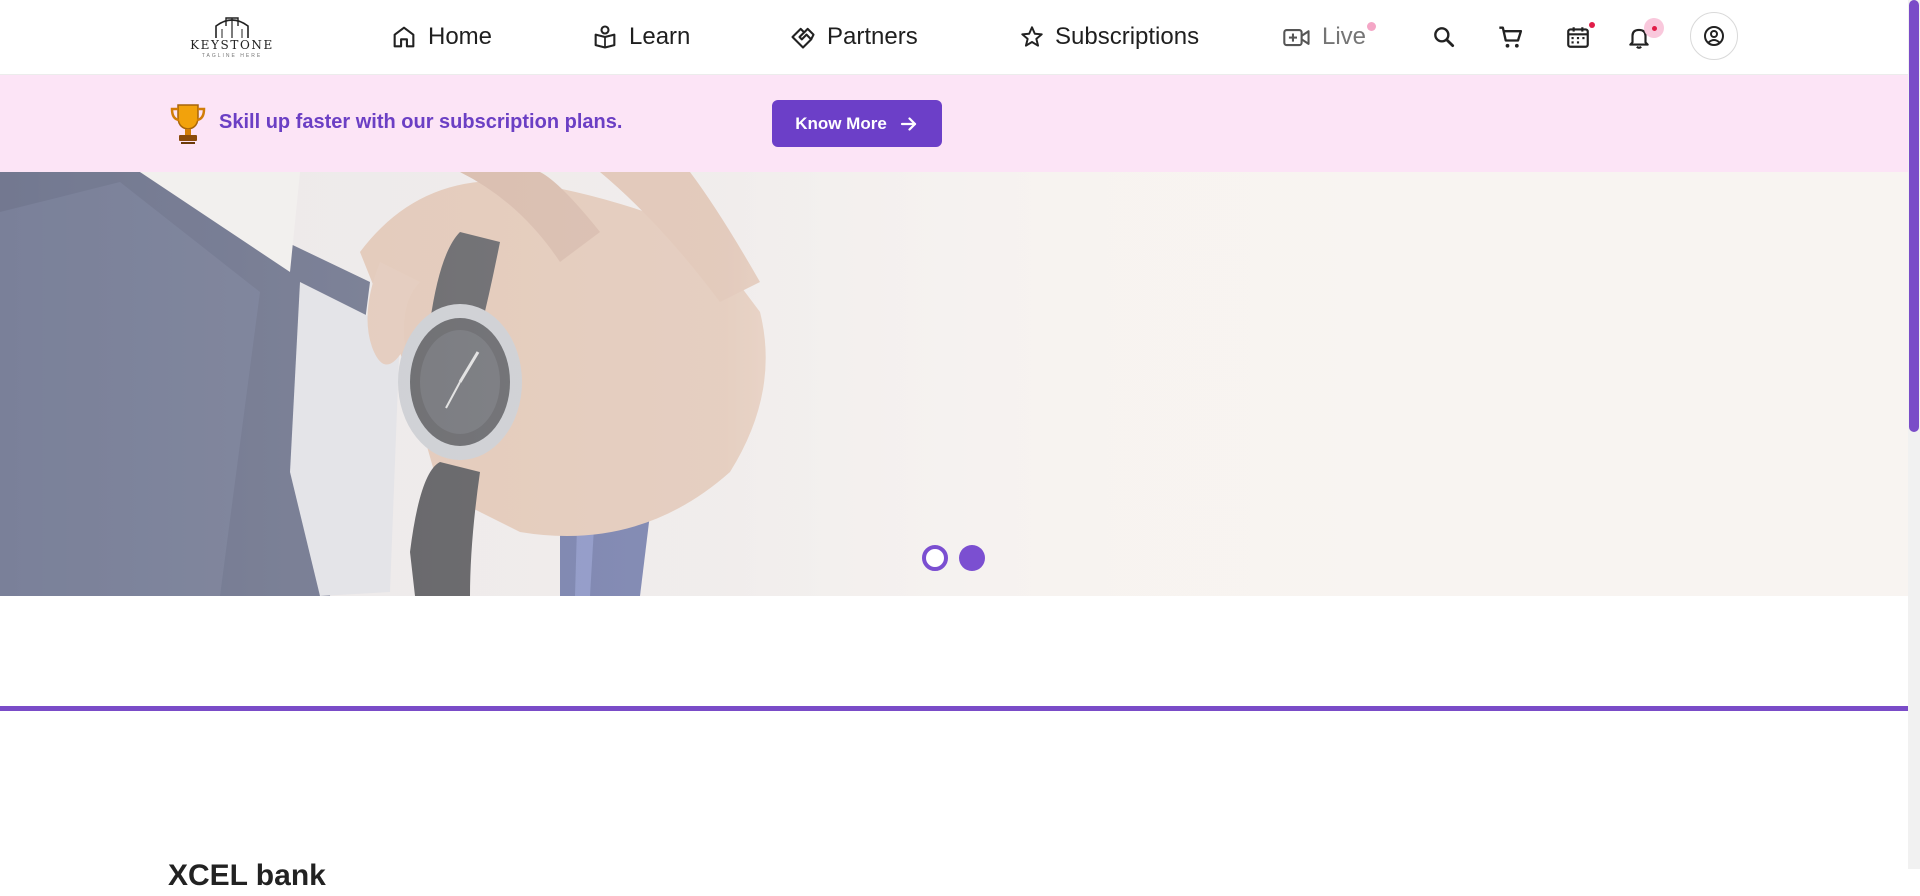  What do you see at coordinates (1654, 28) in the screenshot?
I see `notification-badge` at bounding box center [1654, 28].